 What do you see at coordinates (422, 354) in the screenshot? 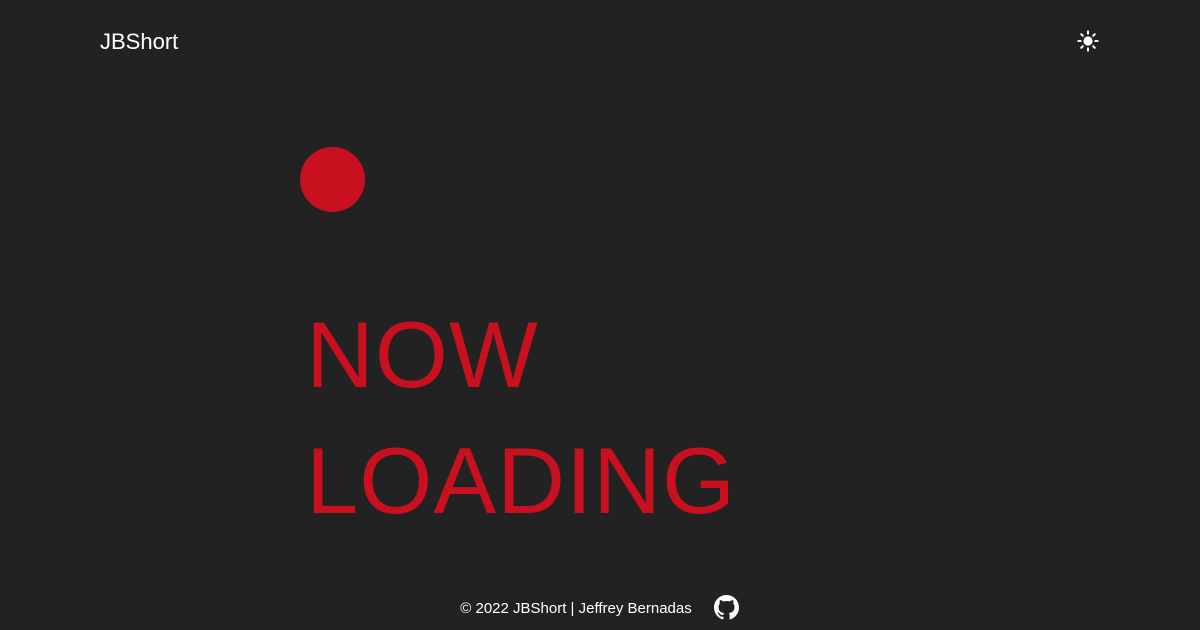
I see `loading-text-line-now: NOW` at bounding box center [422, 354].